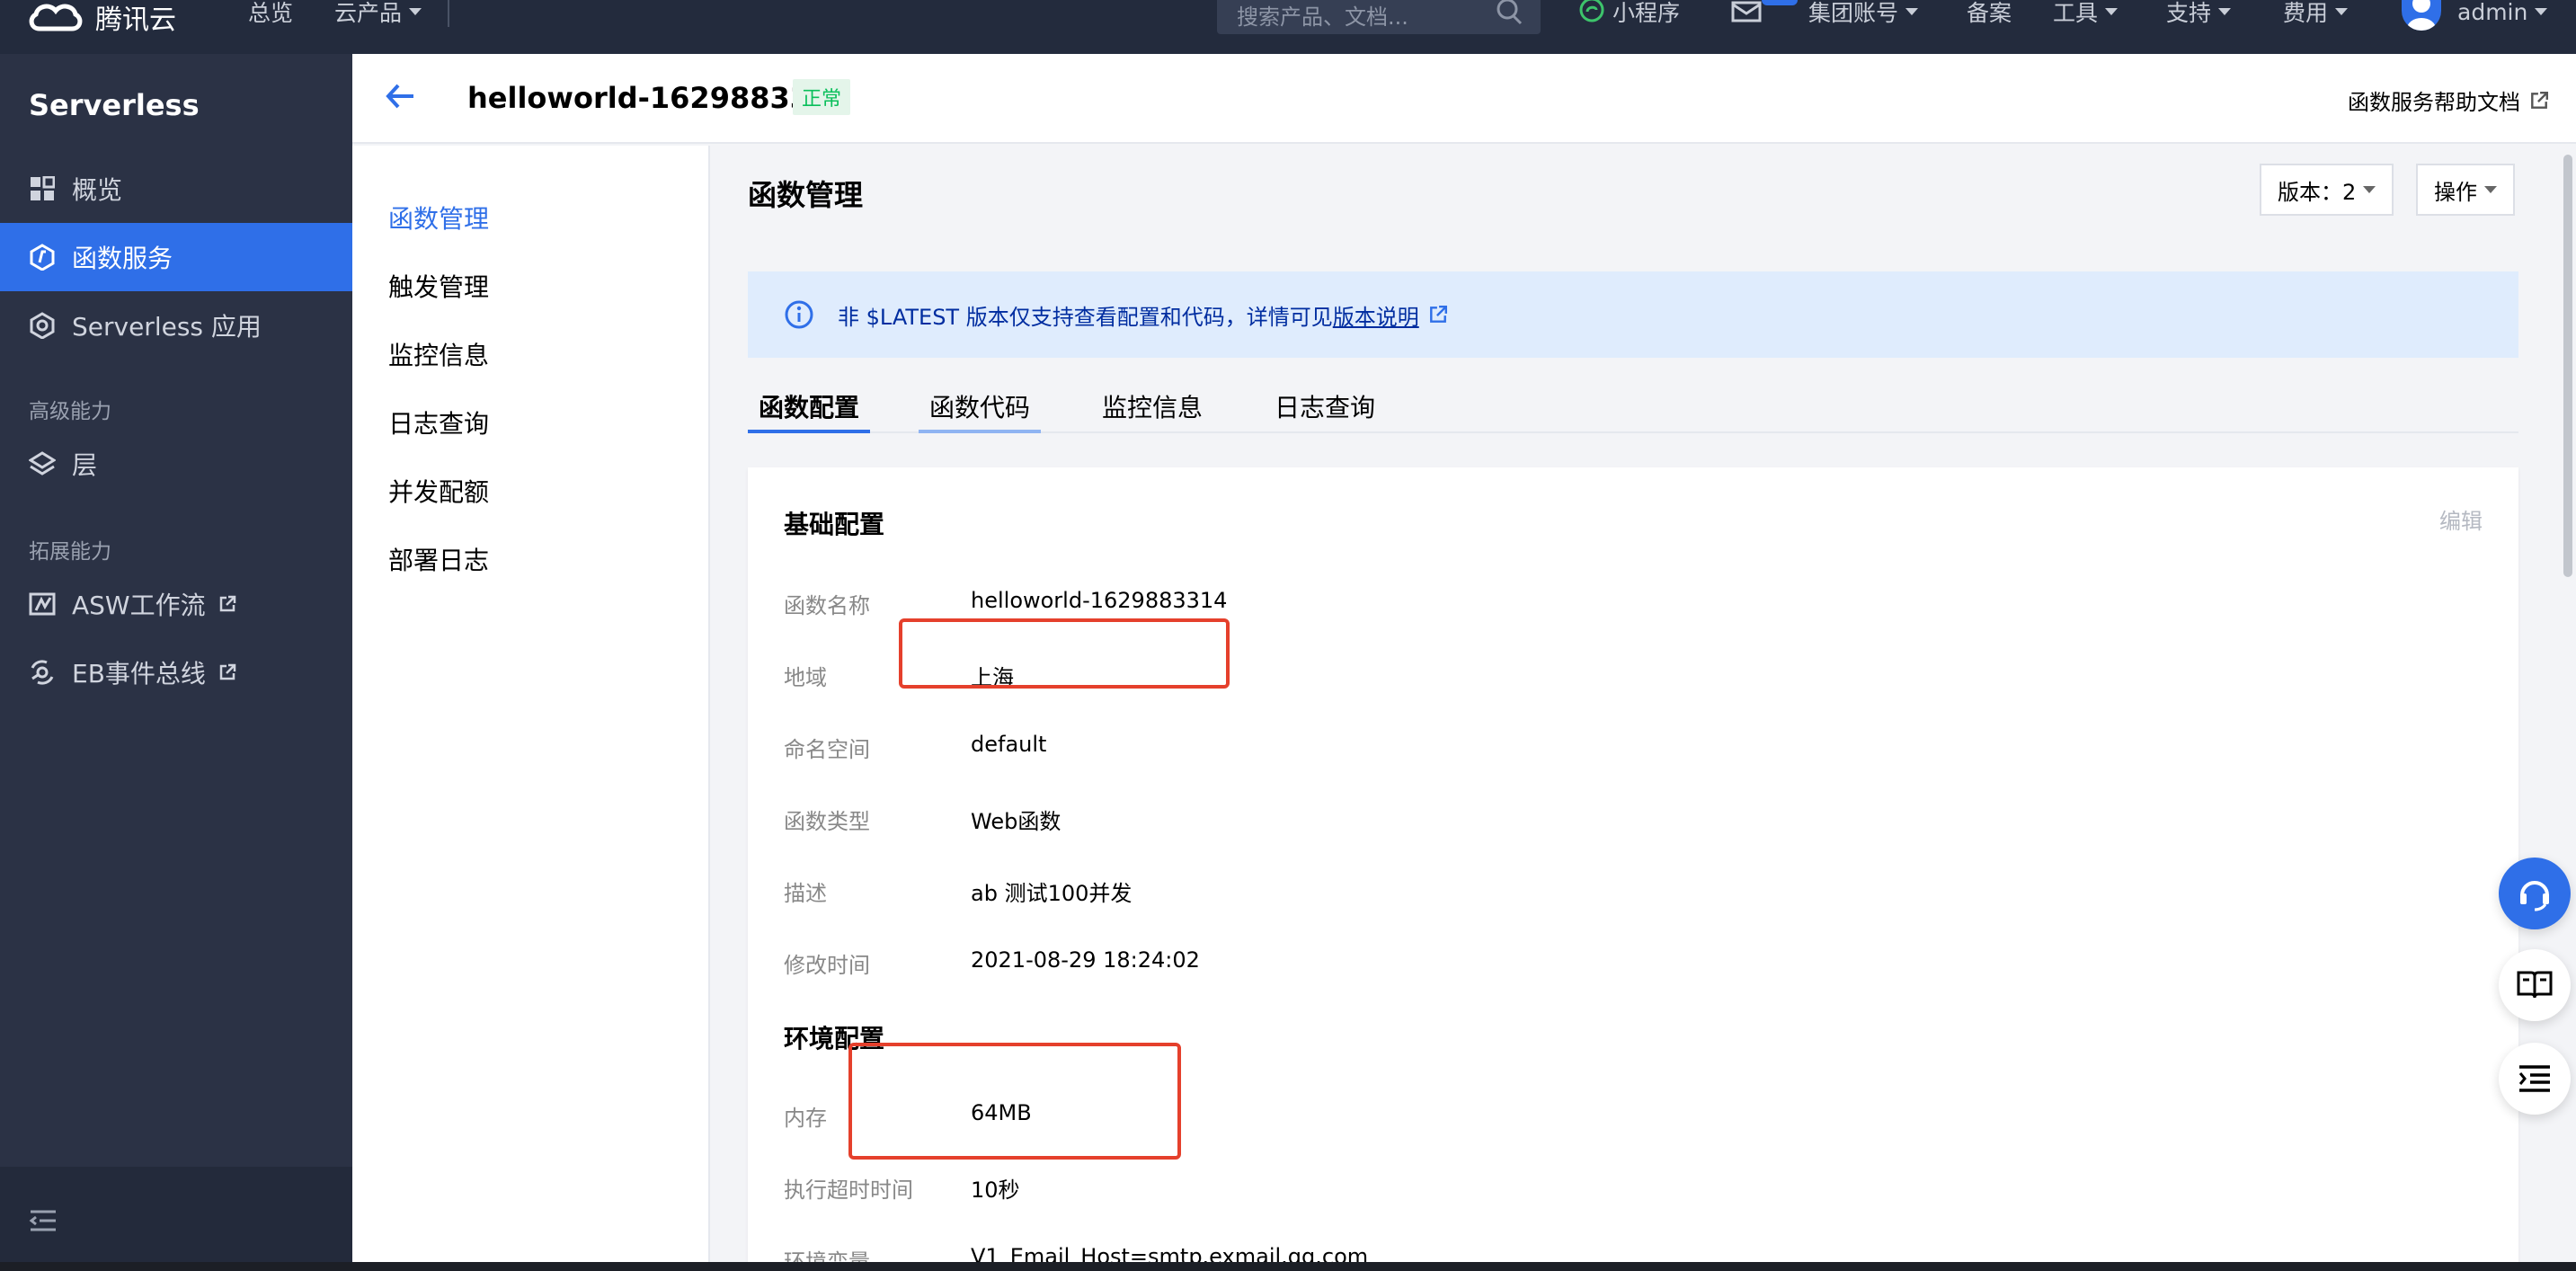  What do you see at coordinates (1052, 893) in the screenshot?
I see `field-value: ab 测试100并发` at bounding box center [1052, 893].